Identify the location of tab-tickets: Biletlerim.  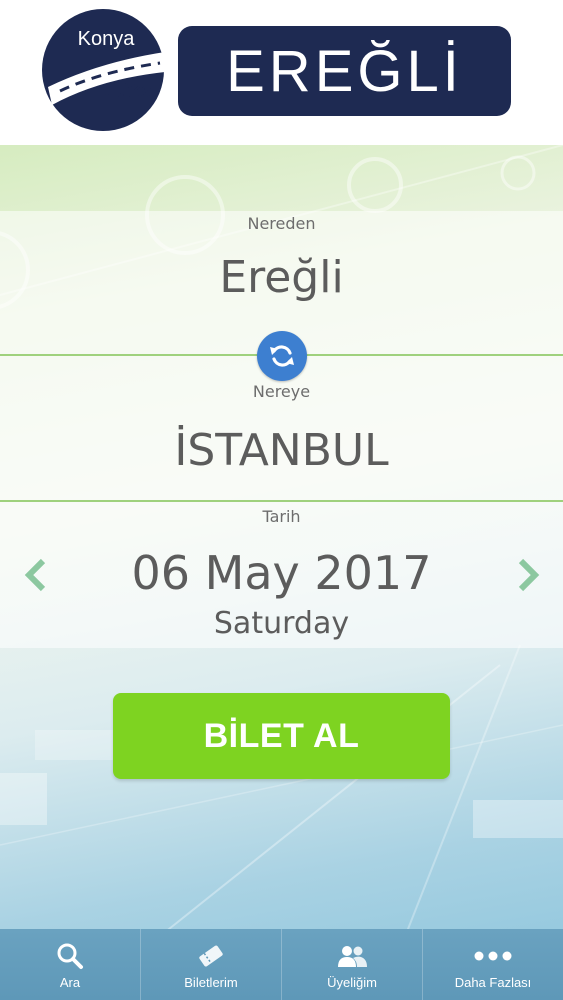
(211, 964).